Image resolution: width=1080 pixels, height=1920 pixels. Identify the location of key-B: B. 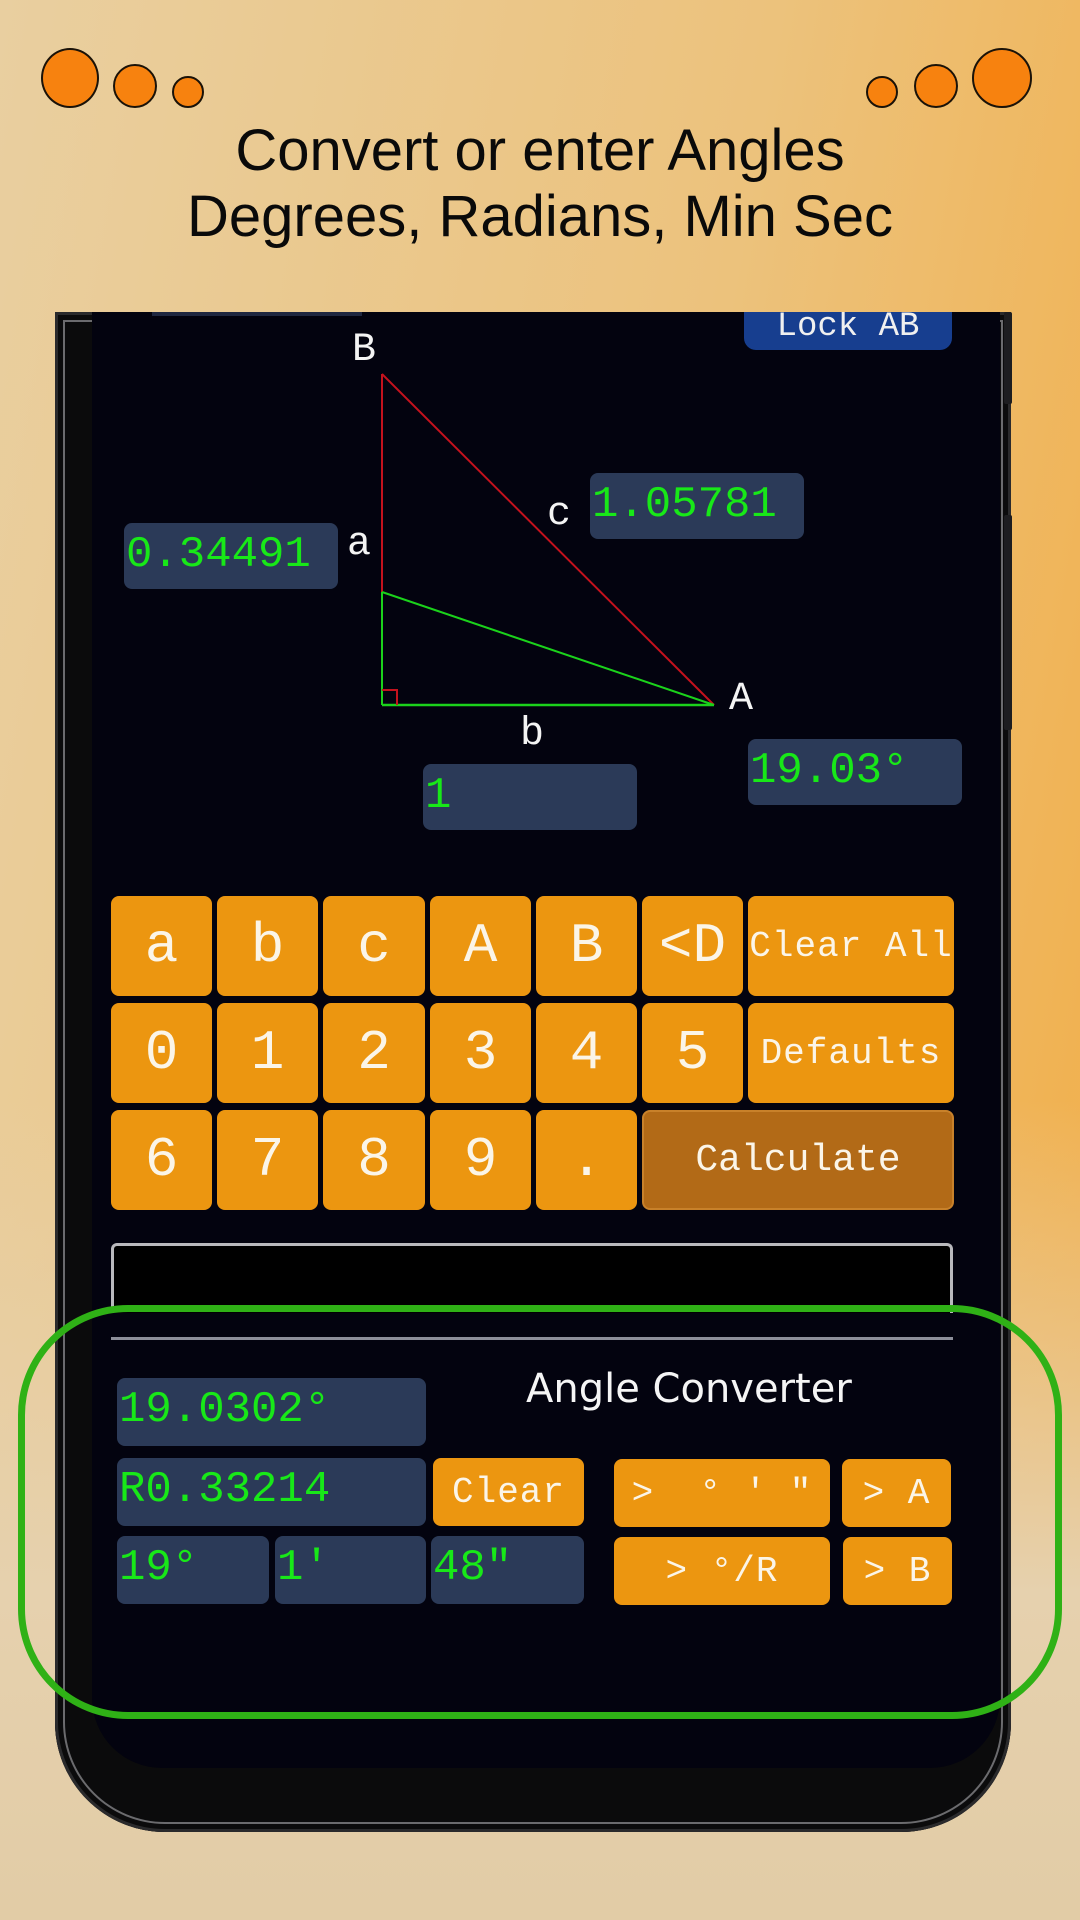
(586, 946).